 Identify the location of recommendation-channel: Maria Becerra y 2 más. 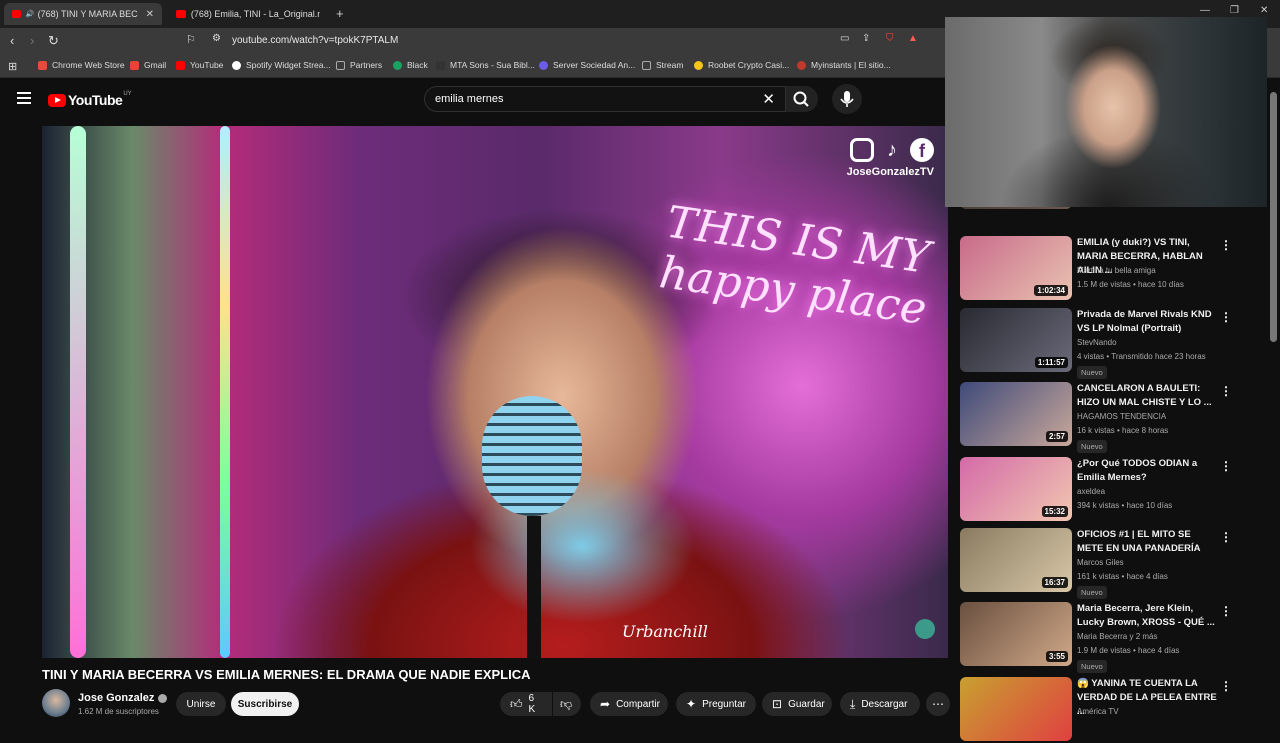
(1117, 636).